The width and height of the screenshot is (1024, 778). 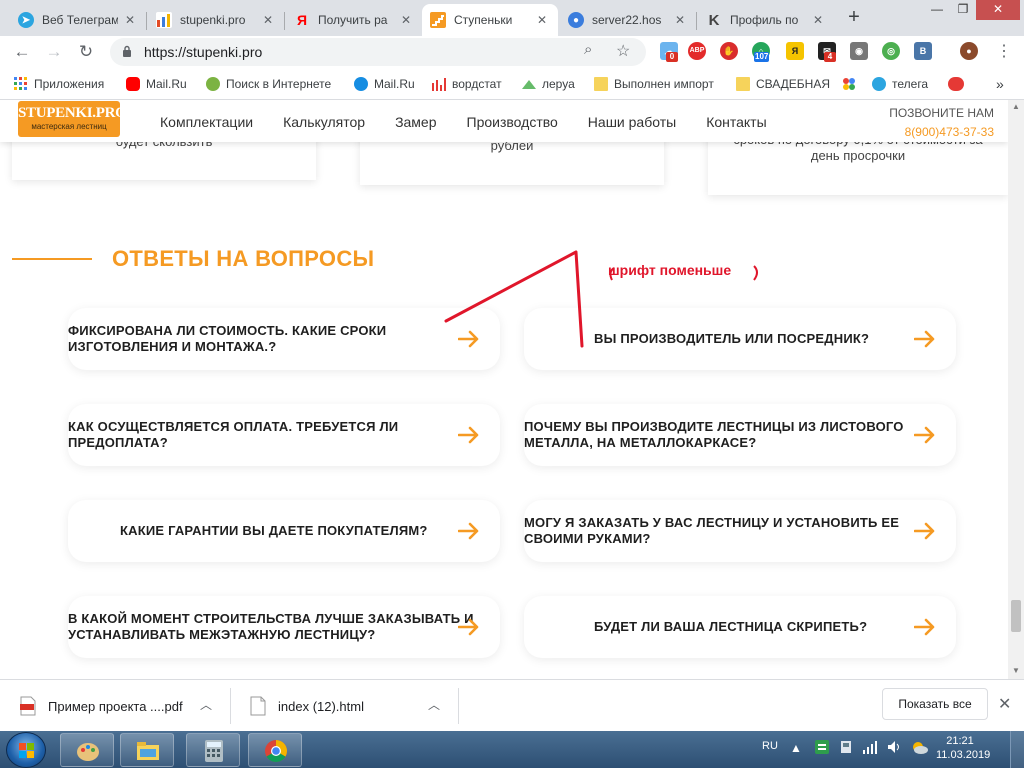 What do you see at coordinates (959, 84) in the screenshot?
I see `bookmark-red-oval` at bounding box center [959, 84].